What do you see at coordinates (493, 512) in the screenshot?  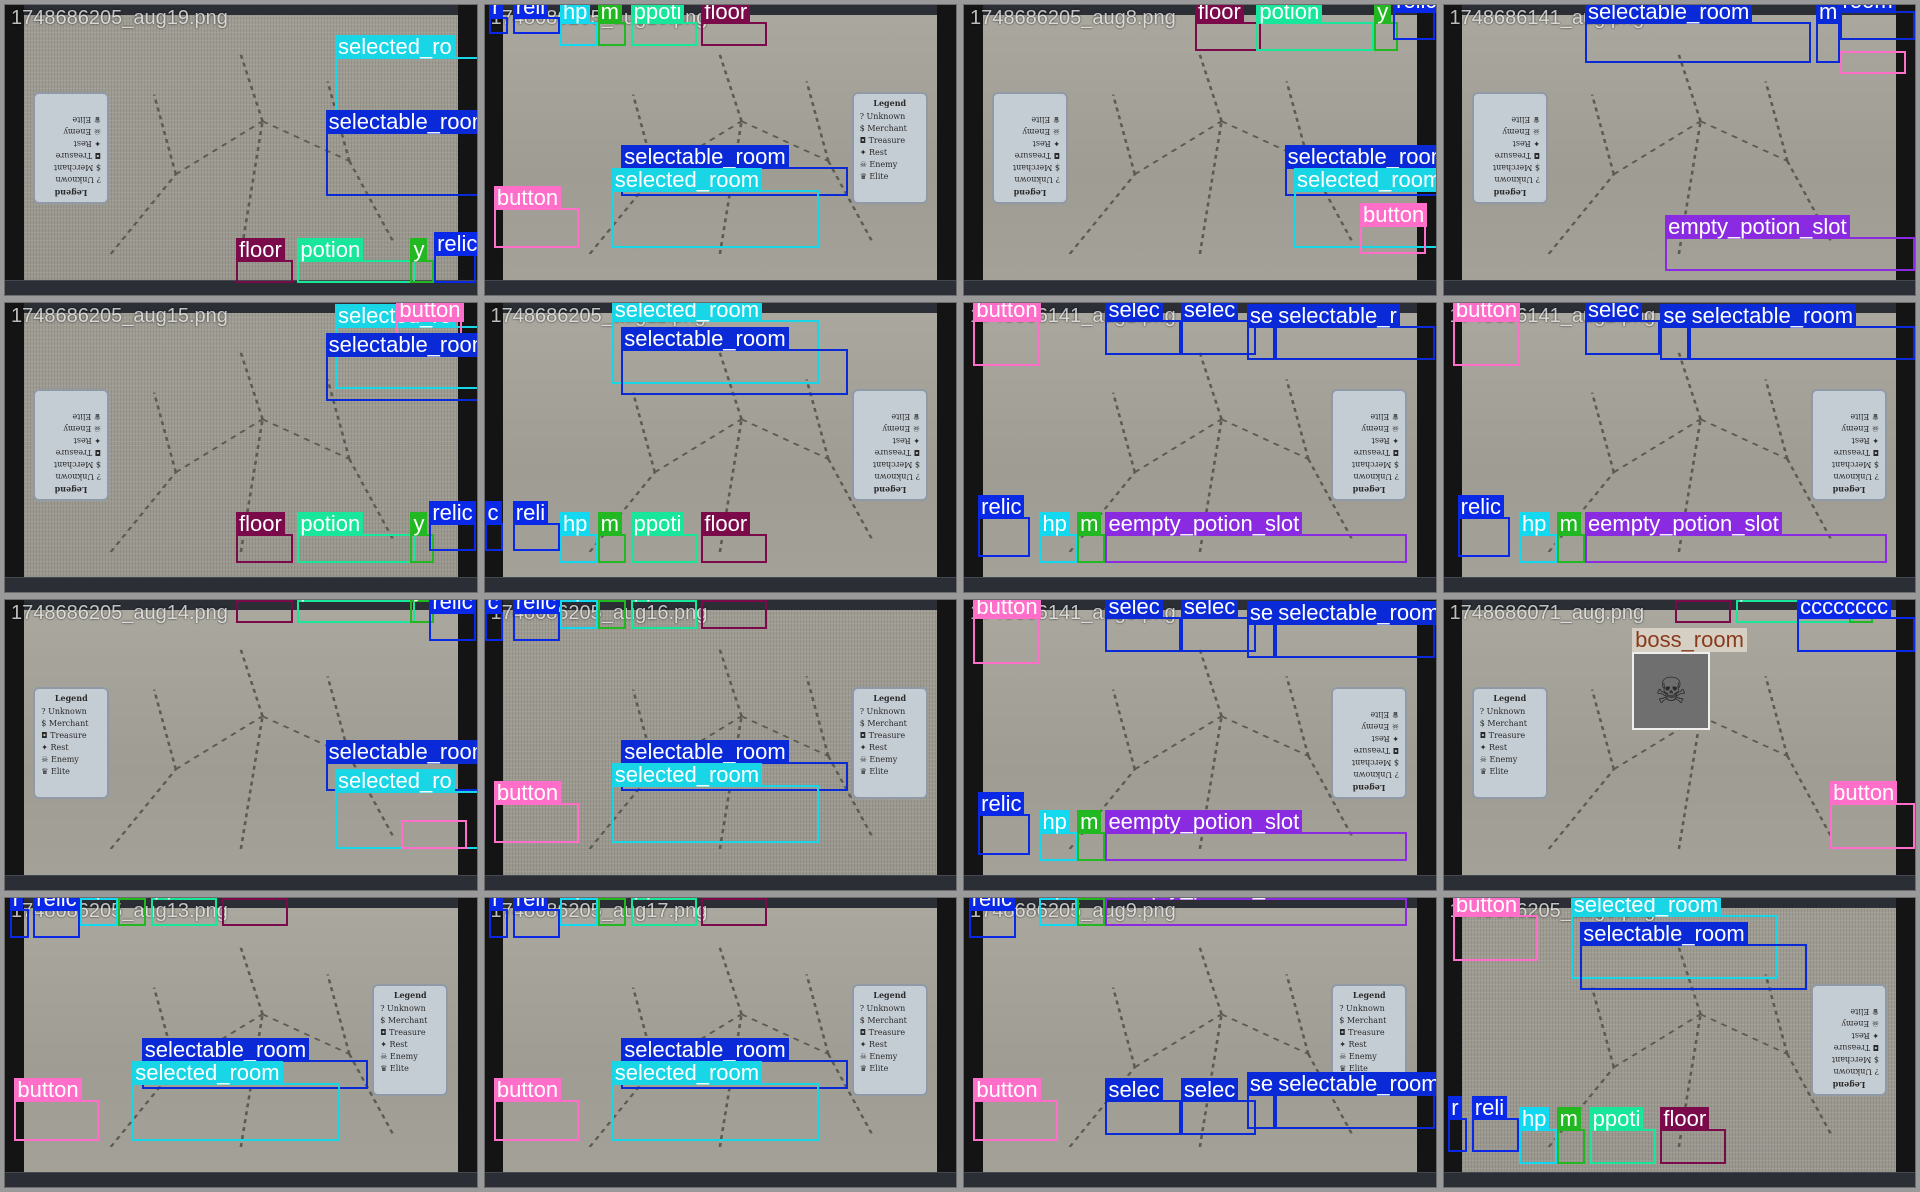 I see `relic-tag: c` at bounding box center [493, 512].